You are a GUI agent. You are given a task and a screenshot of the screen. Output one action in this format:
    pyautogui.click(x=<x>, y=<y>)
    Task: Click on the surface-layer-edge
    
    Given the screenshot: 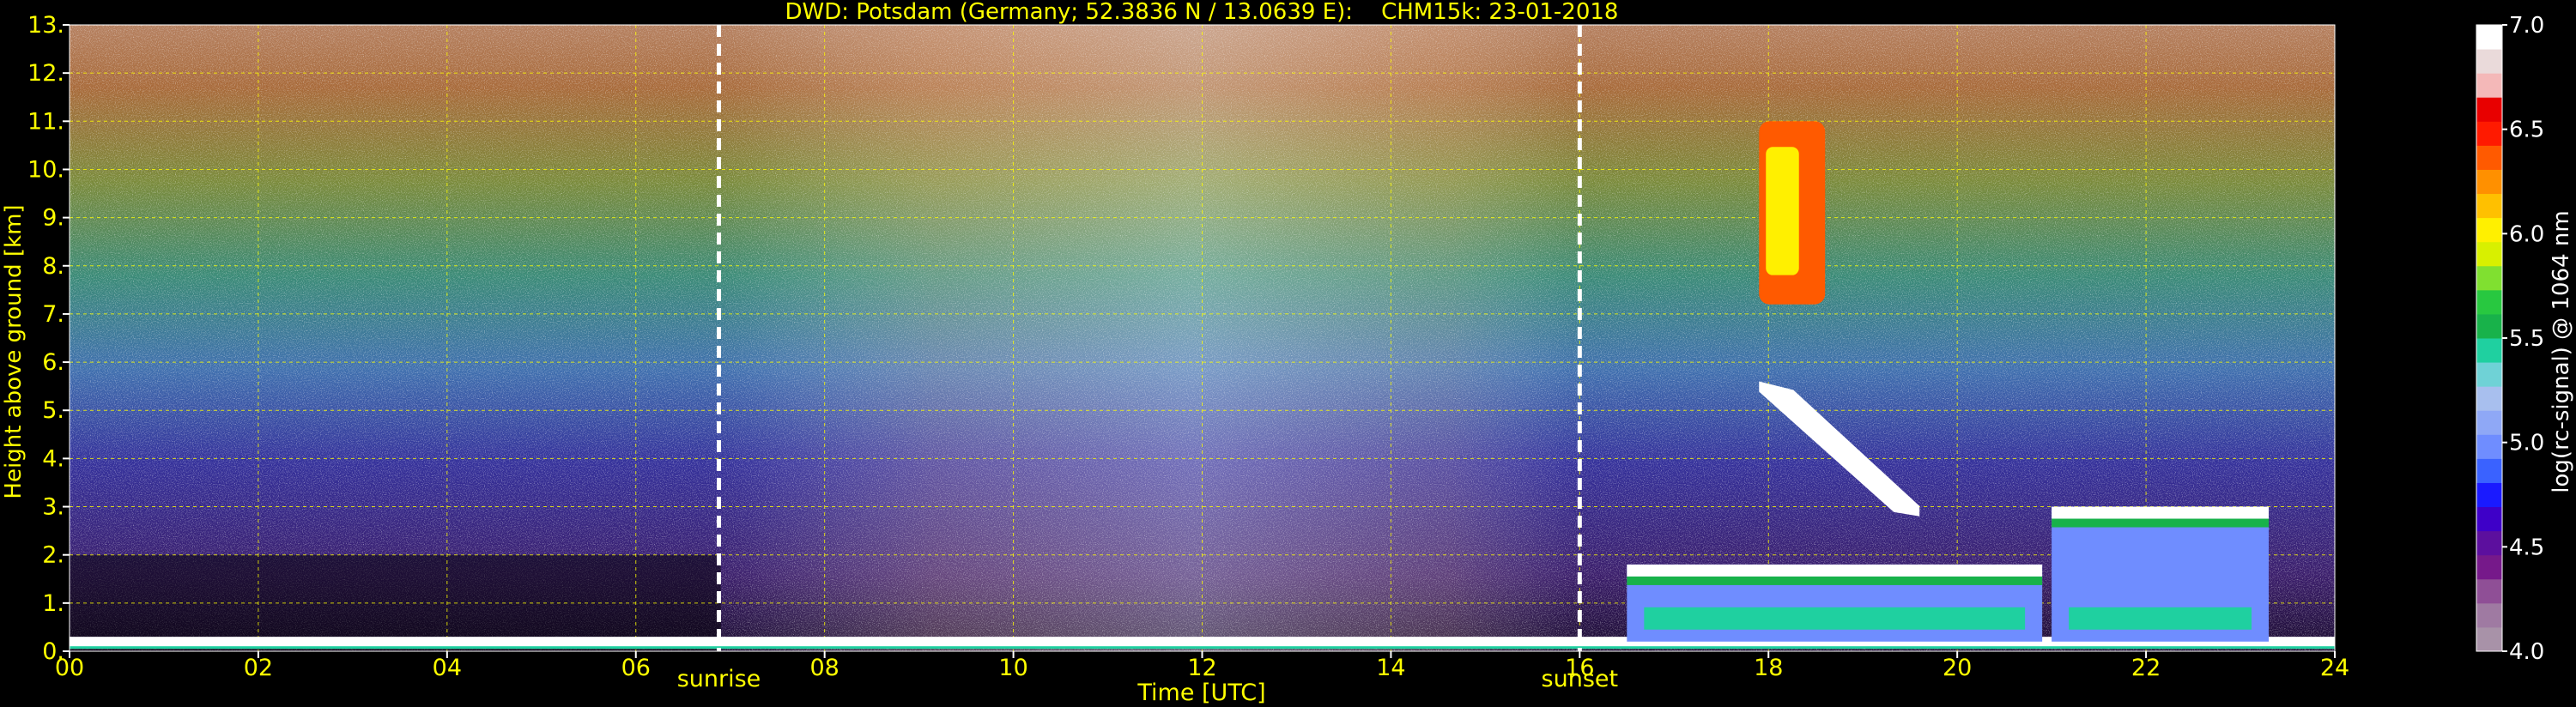 What is the action you would take?
    pyautogui.click(x=1202, y=648)
    